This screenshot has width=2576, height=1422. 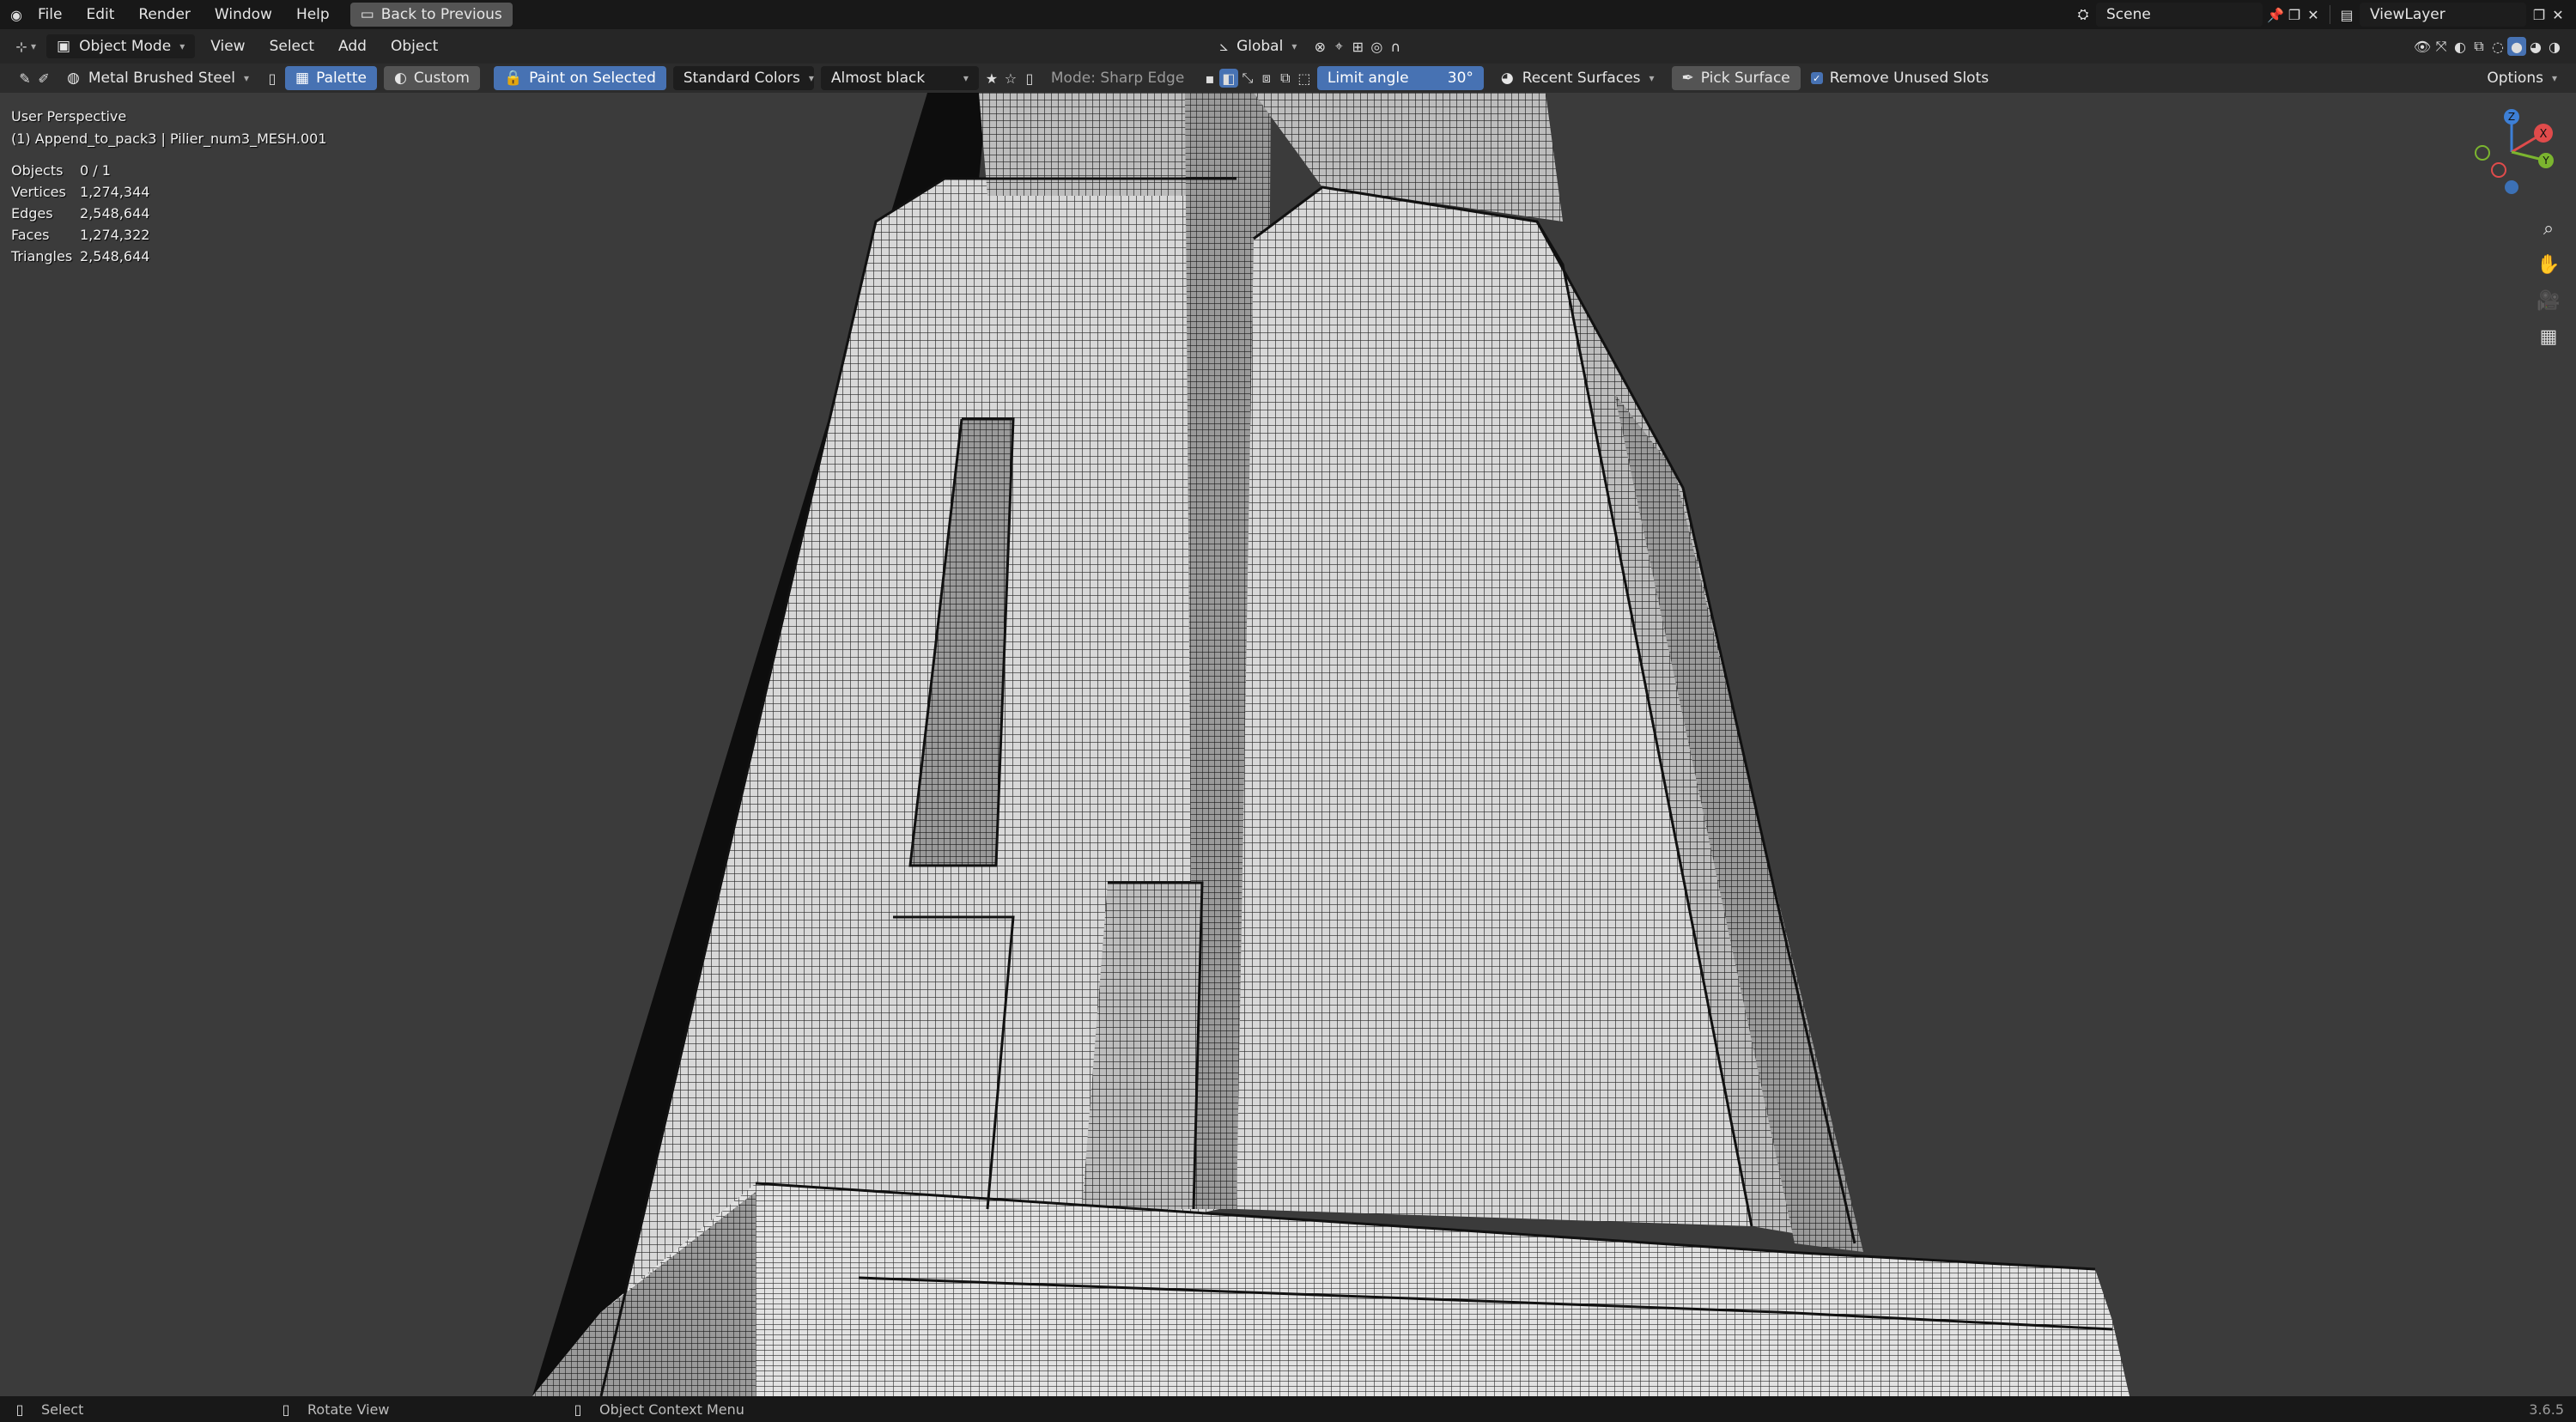 I want to click on mode-label: Mode: Sharp Edge, so click(x=1118, y=78).